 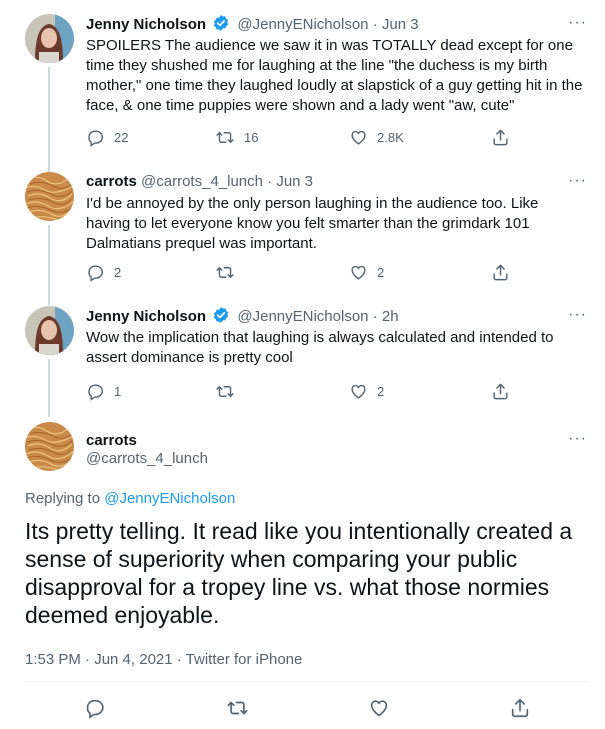 I want to click on tweet-actions: 2 2, so click(x=306, y=273).